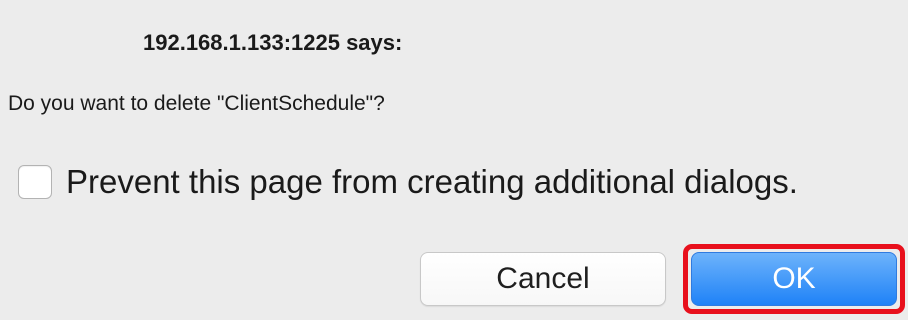 This screenshot has height=320, width=908. Describe the element at coordinates (35, 182) in the screenshot. I see `prevent-dialogs-checkbox` at that location.